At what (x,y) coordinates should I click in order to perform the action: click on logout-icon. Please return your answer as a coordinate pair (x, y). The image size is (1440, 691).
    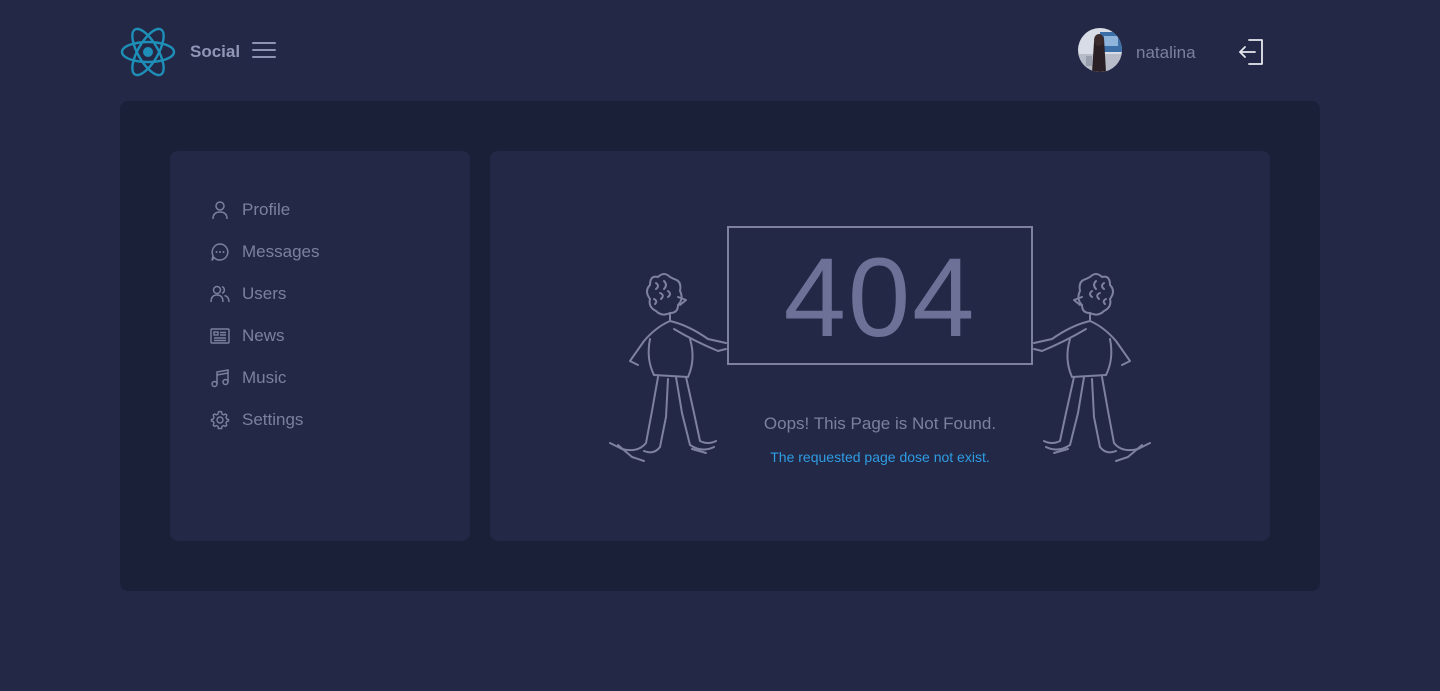
    Looking at the image, I should click on (1252, 52).